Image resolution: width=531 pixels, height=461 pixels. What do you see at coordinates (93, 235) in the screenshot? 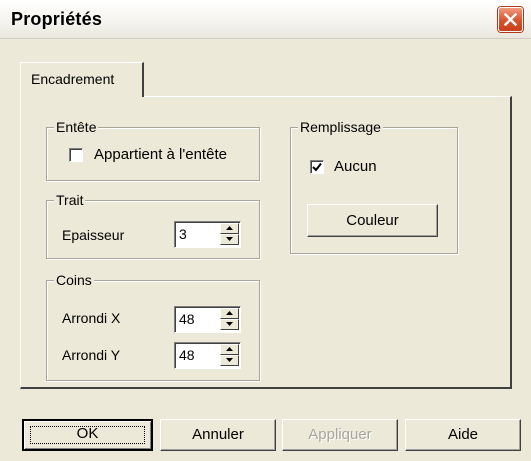
I see `epaisseur-label: Epaisseur` at bounding box center [93, 235].